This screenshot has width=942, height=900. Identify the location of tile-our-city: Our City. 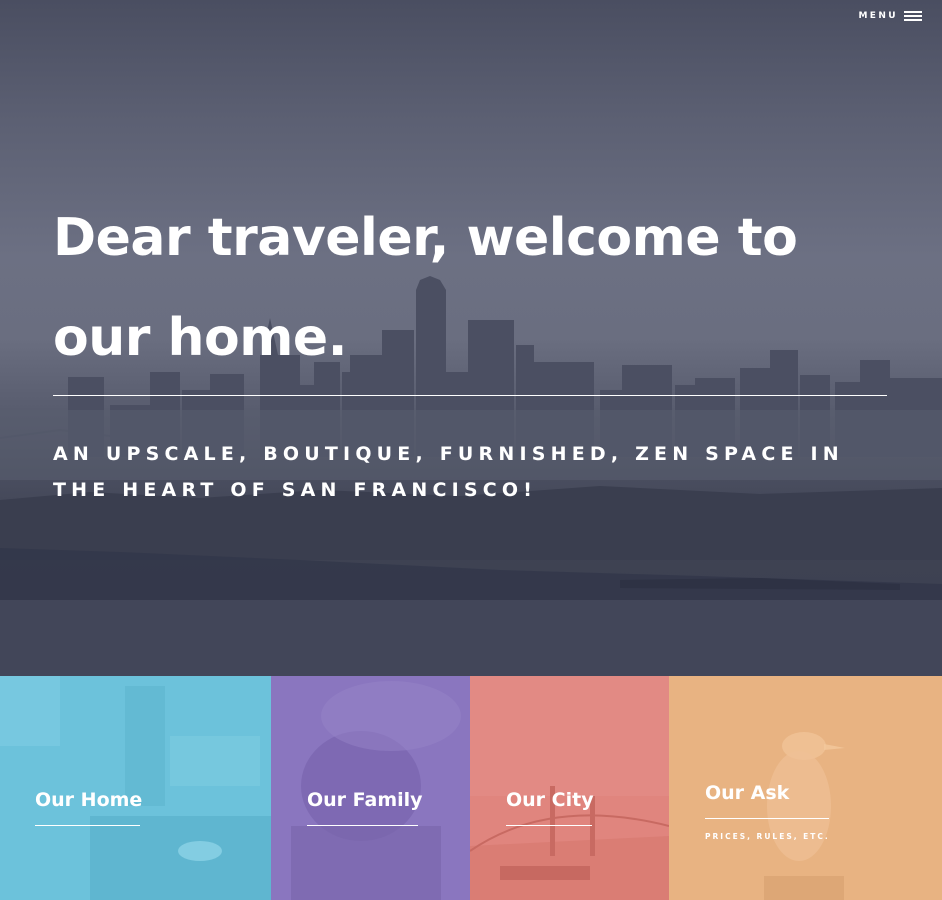
(569, 788).